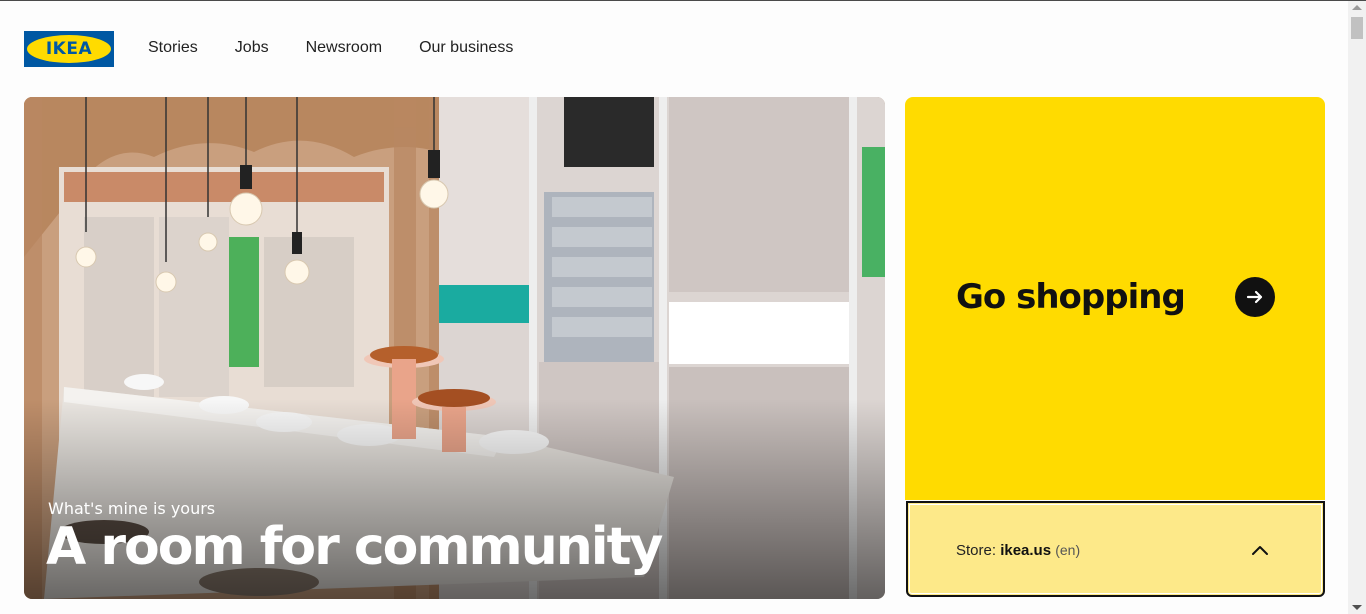  I want to click on hero-kicker: What's mine is yours, so click(131, 508).